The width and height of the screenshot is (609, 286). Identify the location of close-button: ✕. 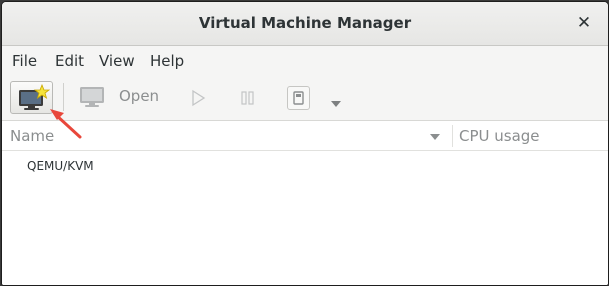
(584, 23).